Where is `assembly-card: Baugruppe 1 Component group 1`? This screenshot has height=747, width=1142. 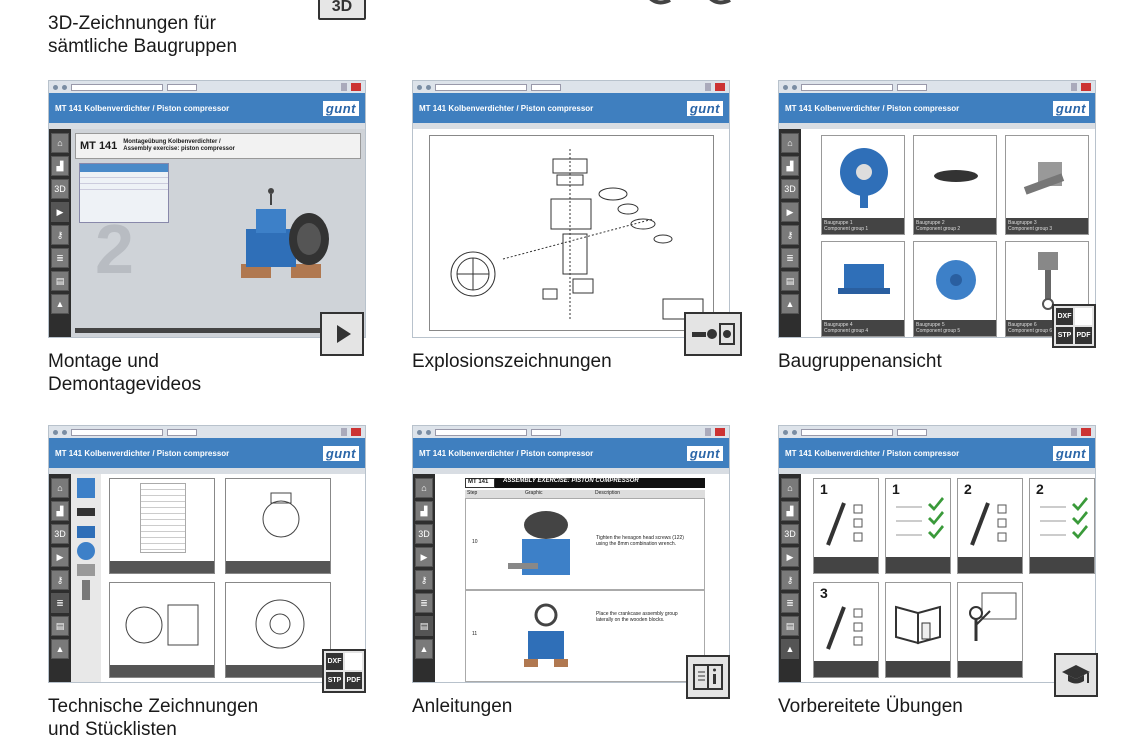
assembly-card: Baugruppe 1 Component group 1 is located at coordinates (863, 185).